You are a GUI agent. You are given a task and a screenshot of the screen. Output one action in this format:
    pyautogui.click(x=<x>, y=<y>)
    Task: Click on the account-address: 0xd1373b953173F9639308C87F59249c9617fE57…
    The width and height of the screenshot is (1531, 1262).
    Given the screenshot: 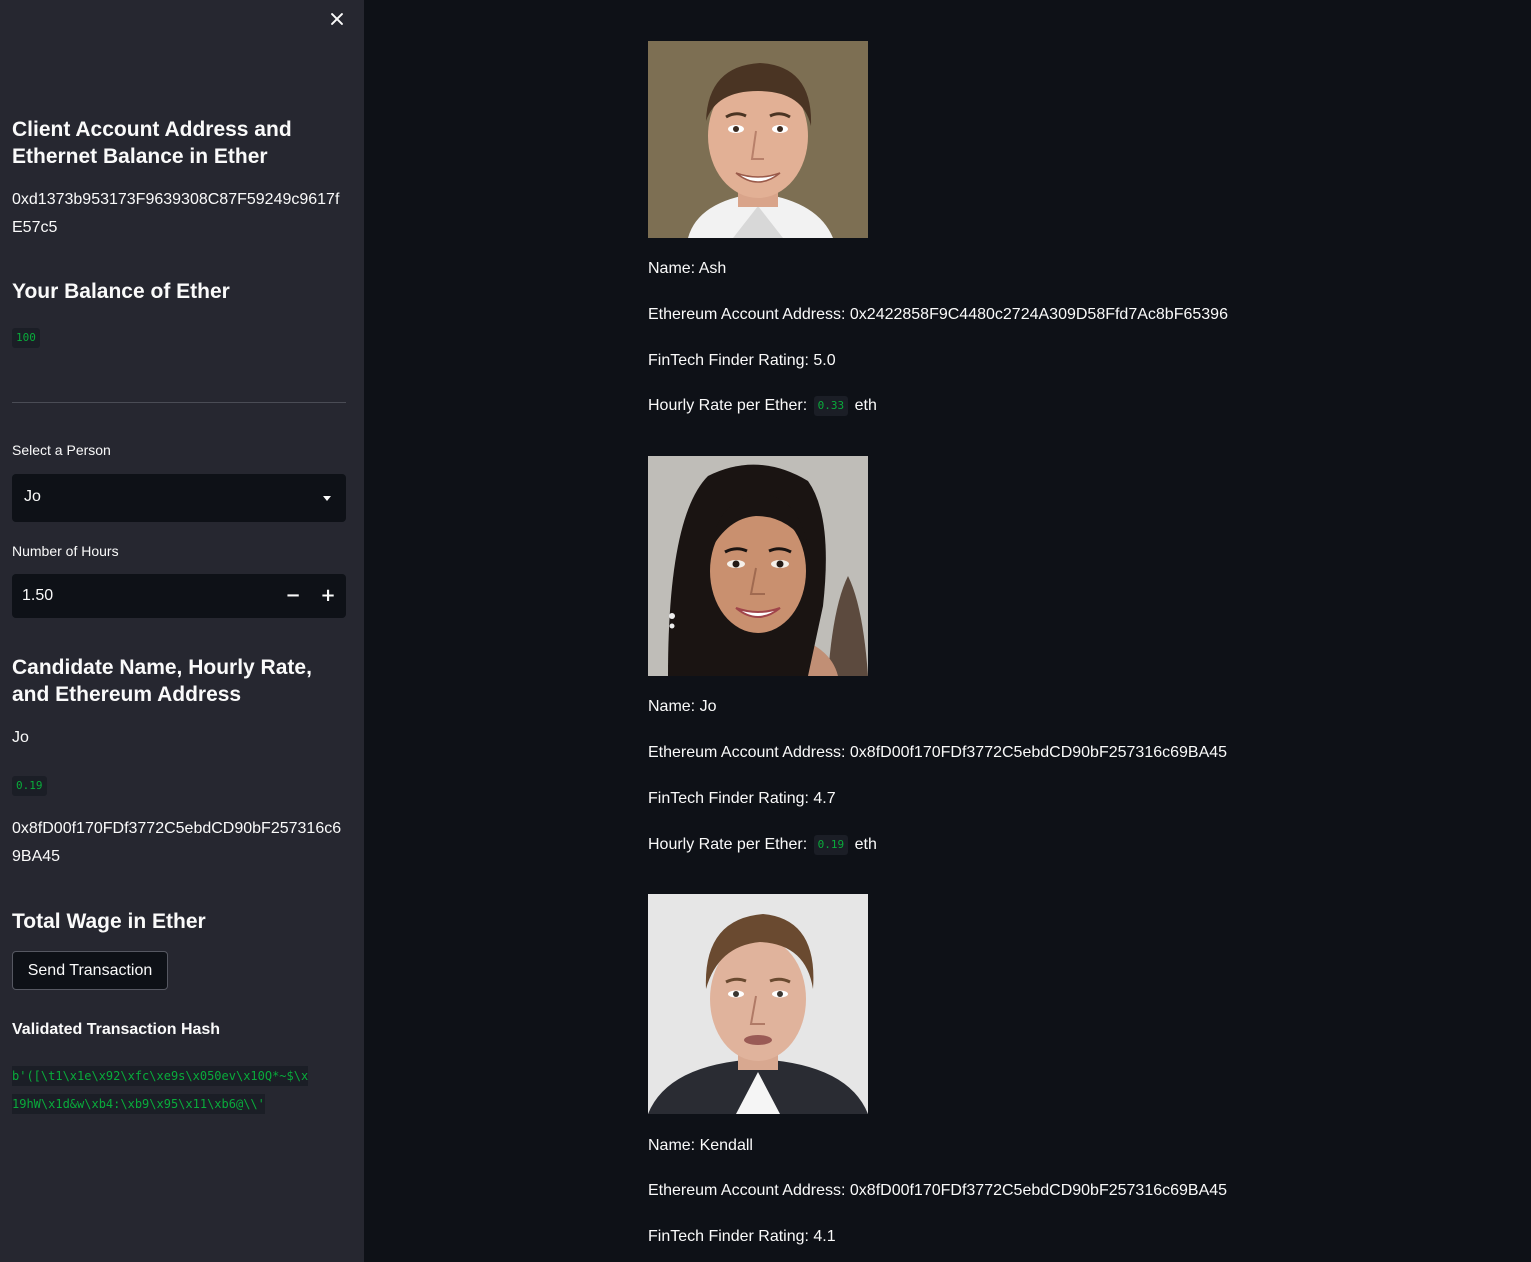 What is the action you would take?
    pyautogui.click(x=176, y=213)
    